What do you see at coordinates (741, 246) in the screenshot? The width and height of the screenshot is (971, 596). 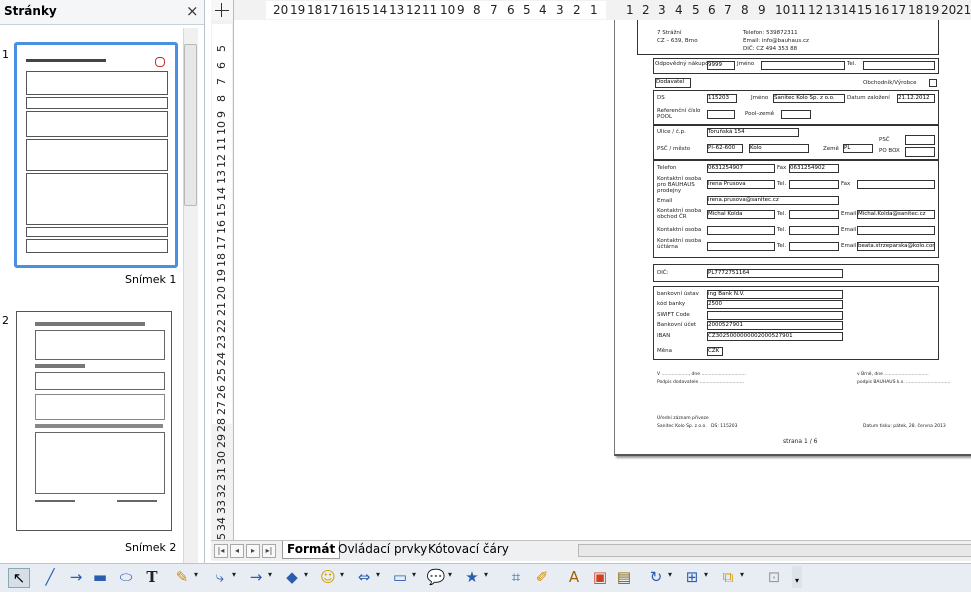 I see `contact4-field` at bounding box center [741, 246].